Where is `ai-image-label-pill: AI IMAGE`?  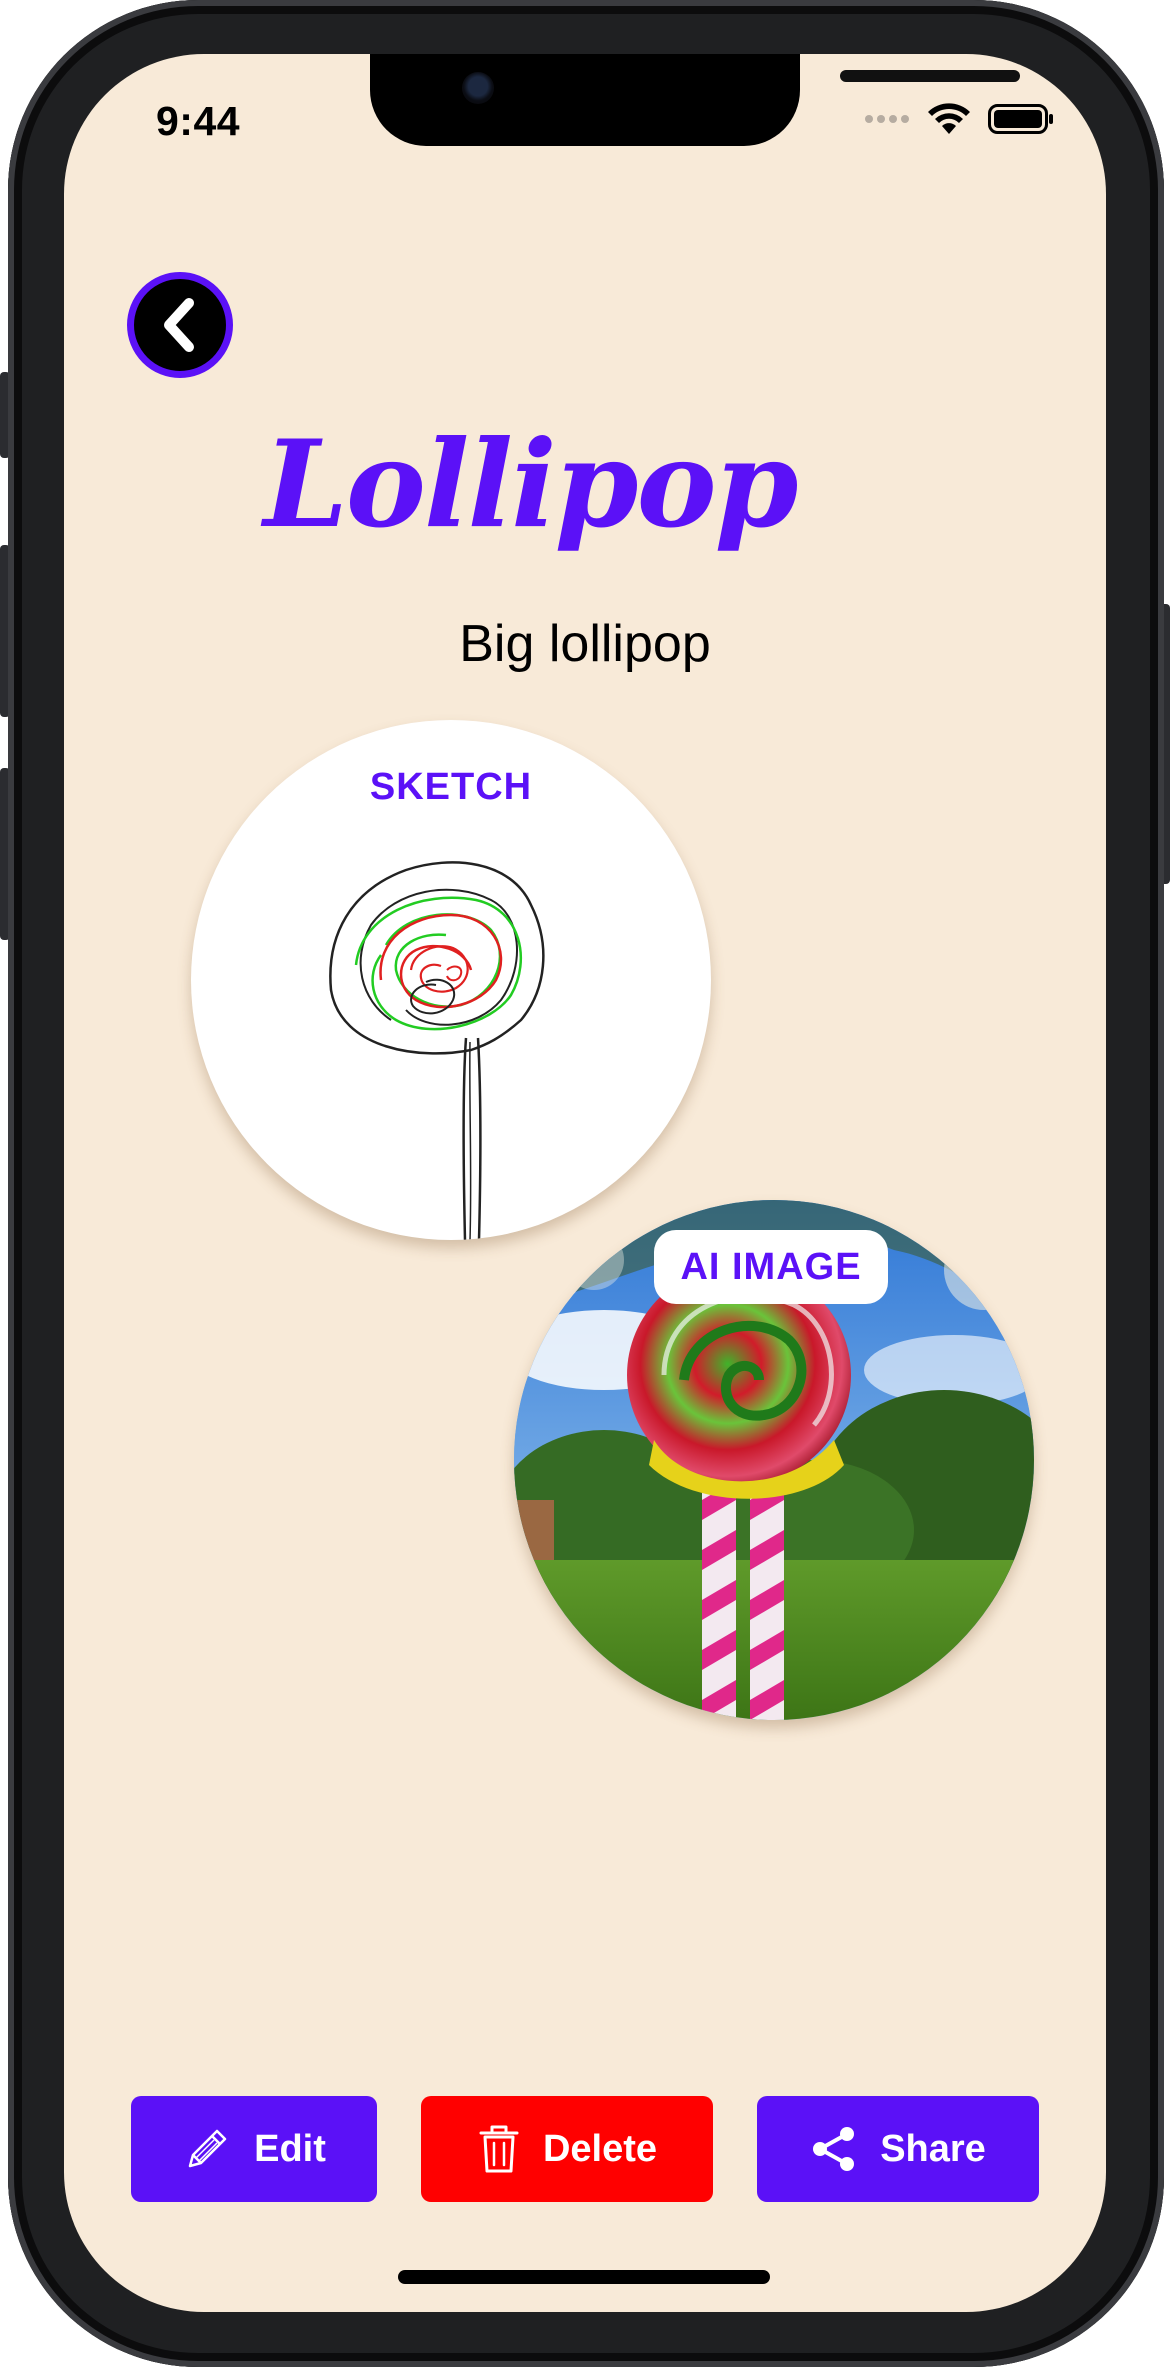
ai-image-label-pill: AI IMAGE is located at coordinates (771, 1267).